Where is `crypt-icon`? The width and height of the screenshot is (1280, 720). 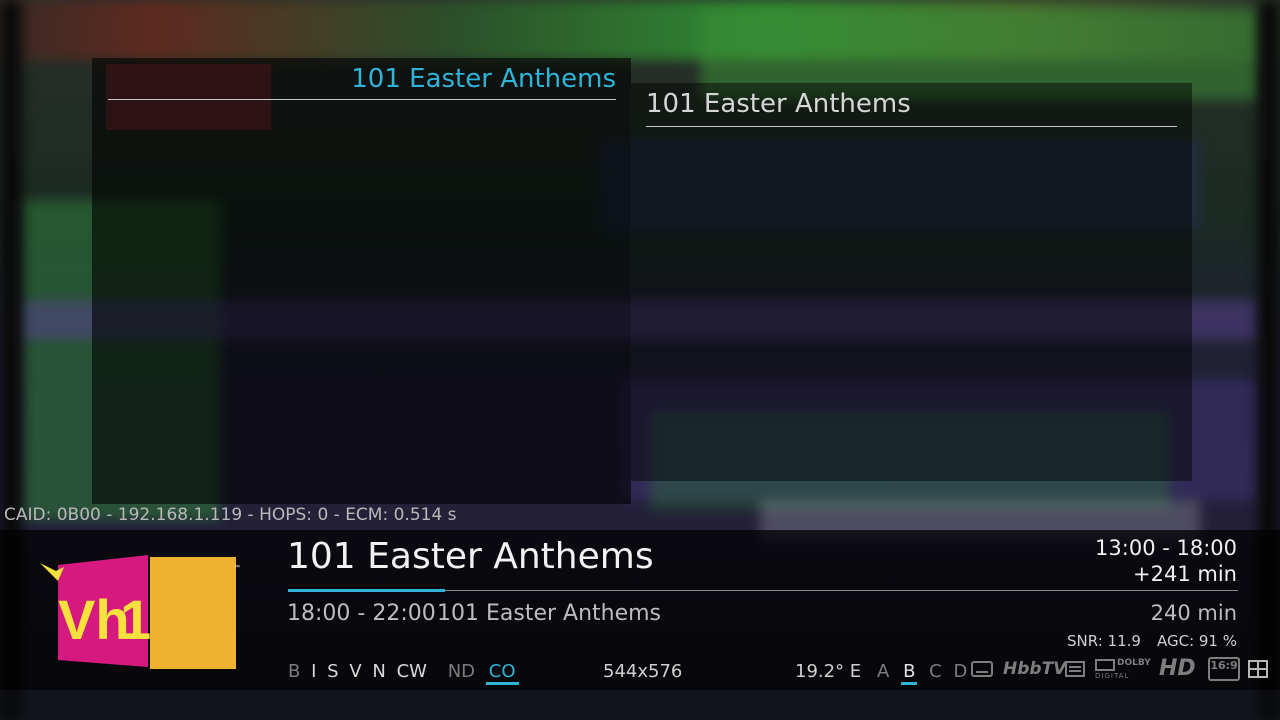 crypt-icon is located at coordinates (1258, 669).